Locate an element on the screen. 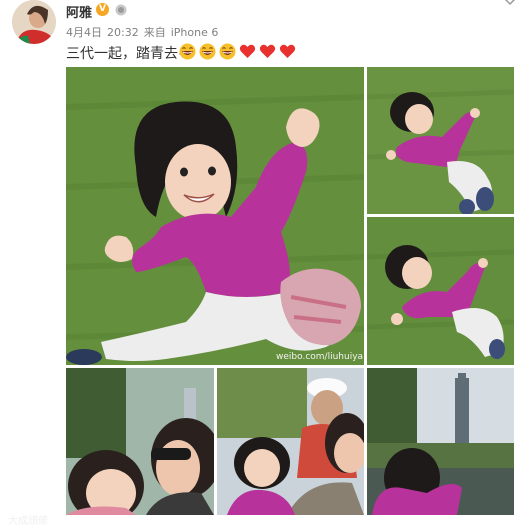  photo-right-middle is located at coordinates (440, 291).